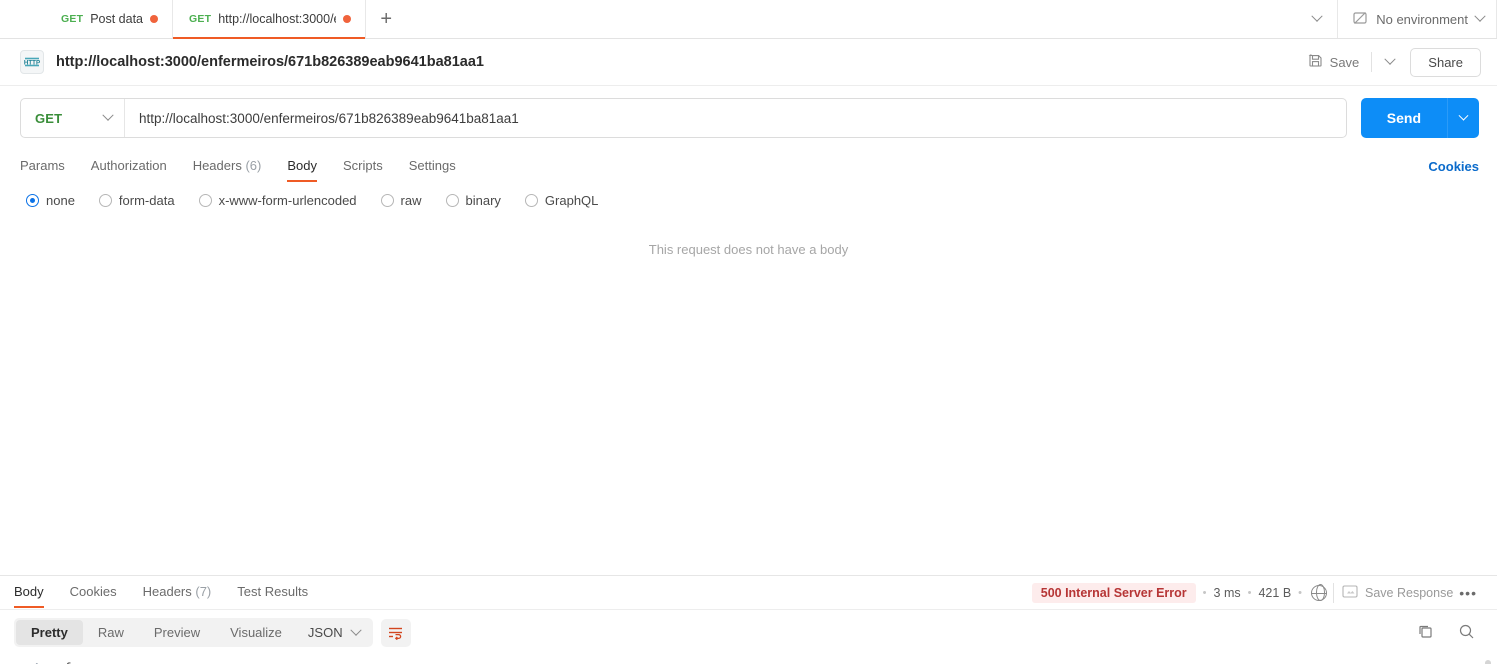 This screenshot has width=1497, height=664. What do you see at coordinates (735, 118) in the screenshot?
I see `url-input` at bounding box center [735, 118].